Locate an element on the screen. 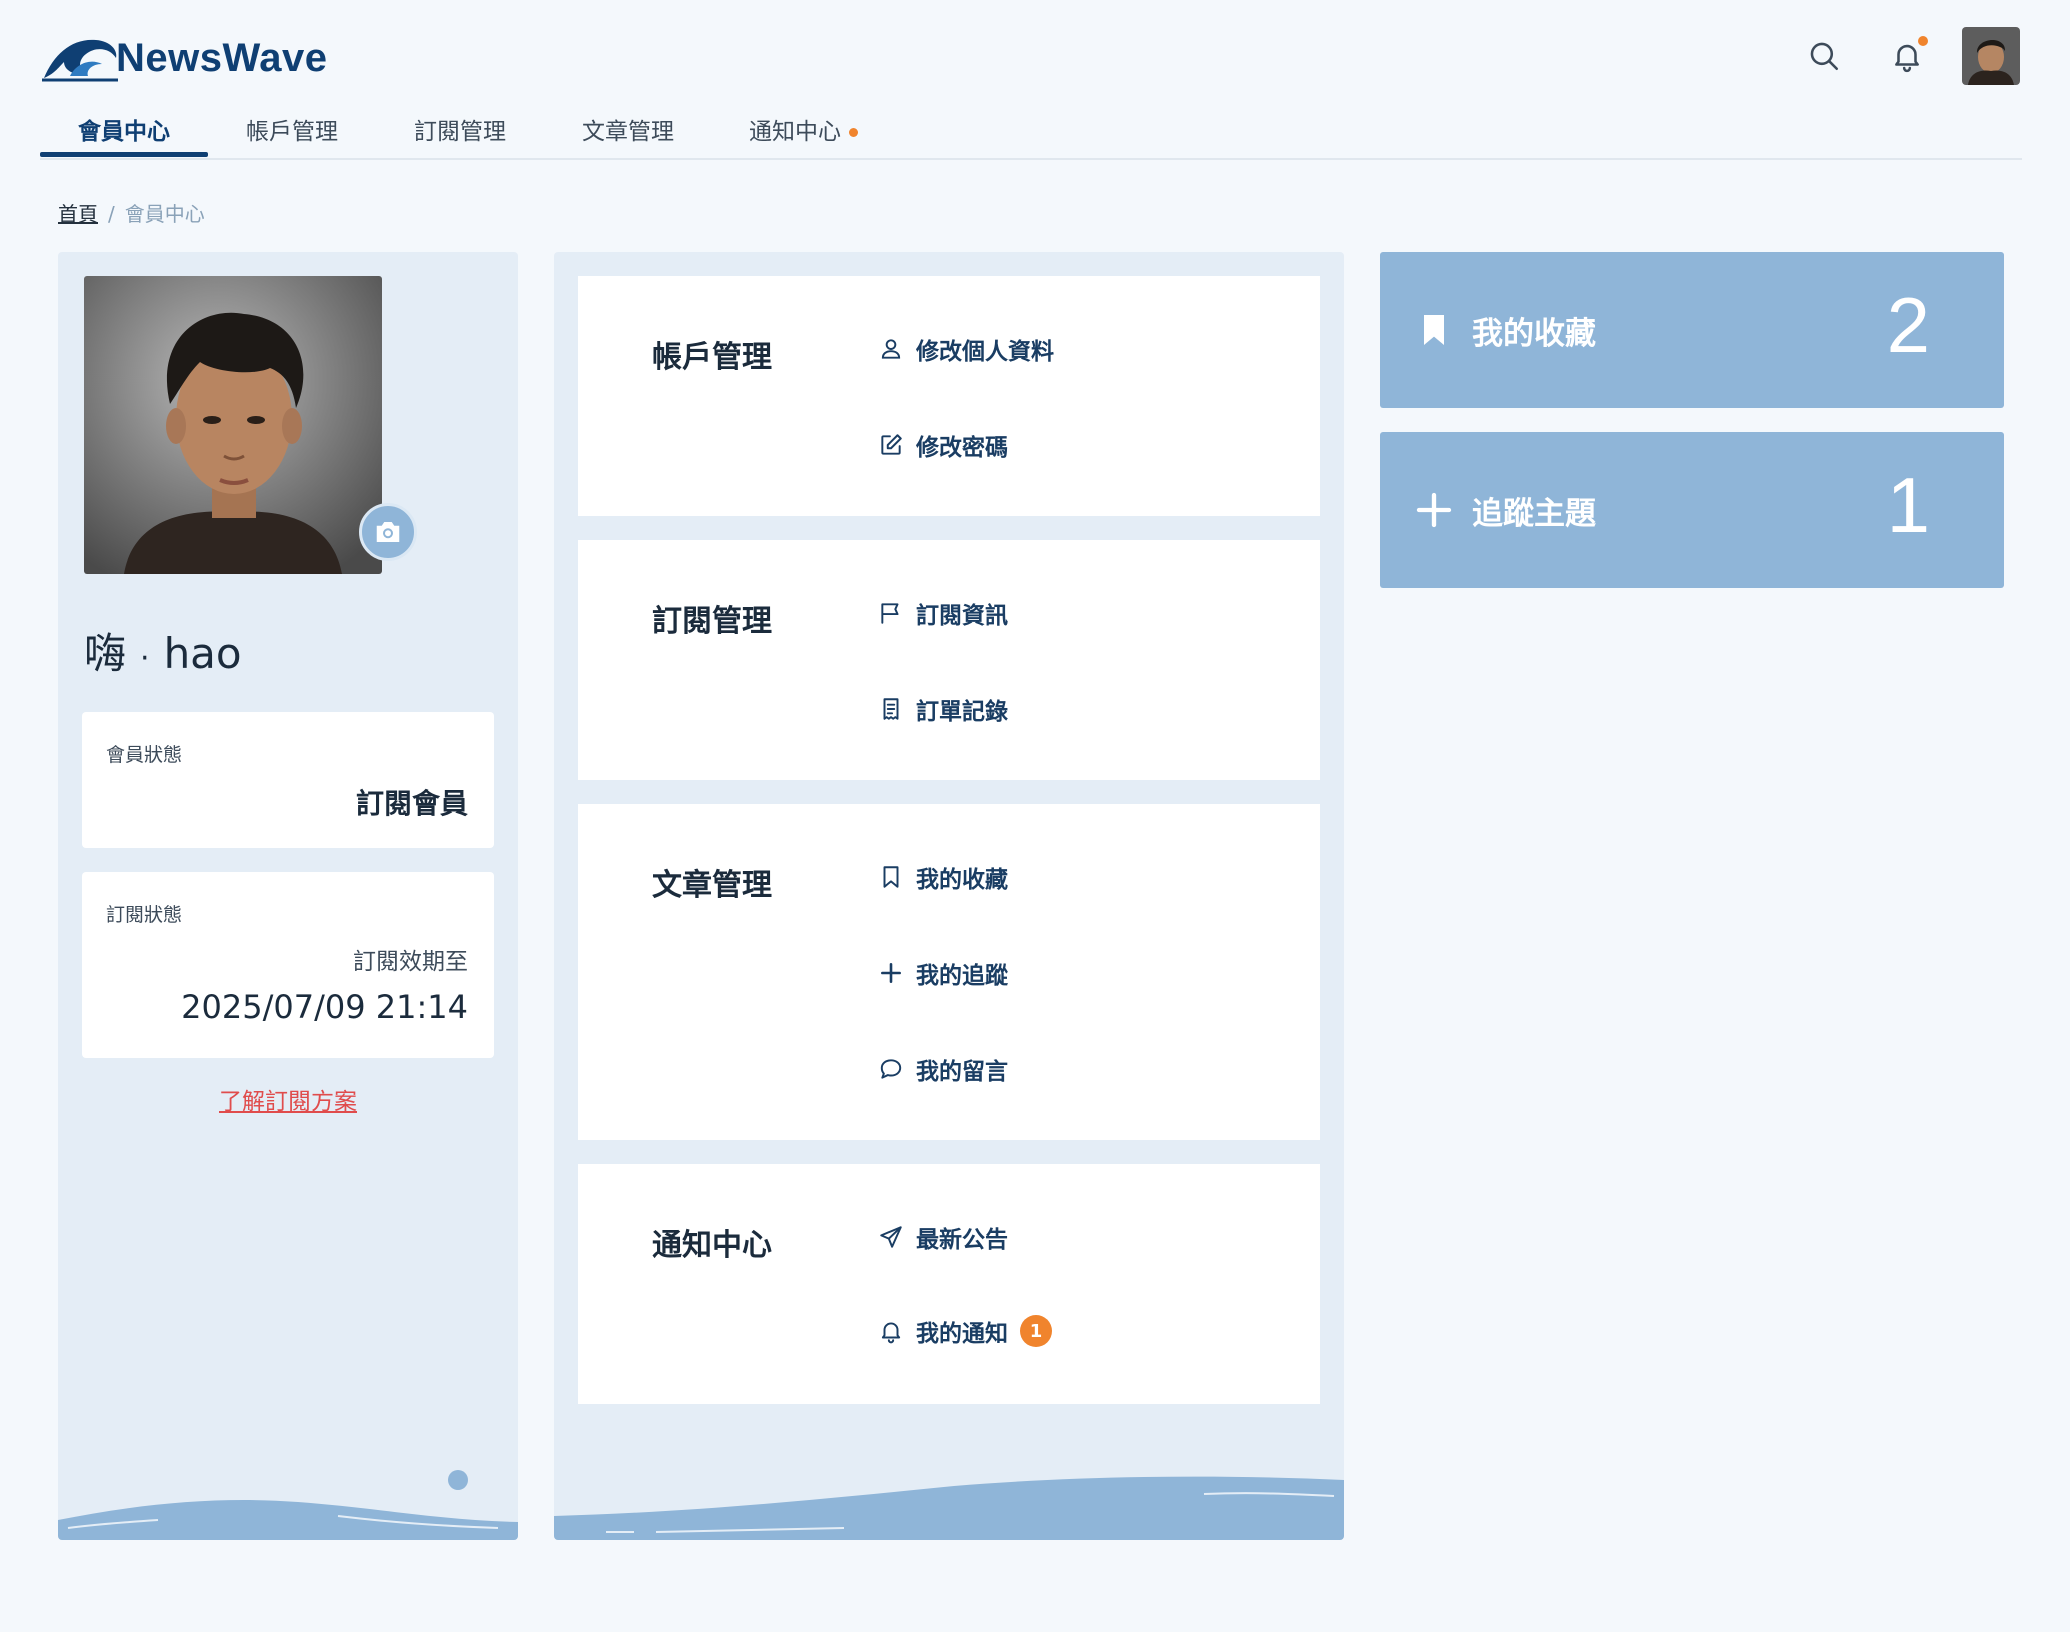  bell-icon is located at coordinates (891, 1333).